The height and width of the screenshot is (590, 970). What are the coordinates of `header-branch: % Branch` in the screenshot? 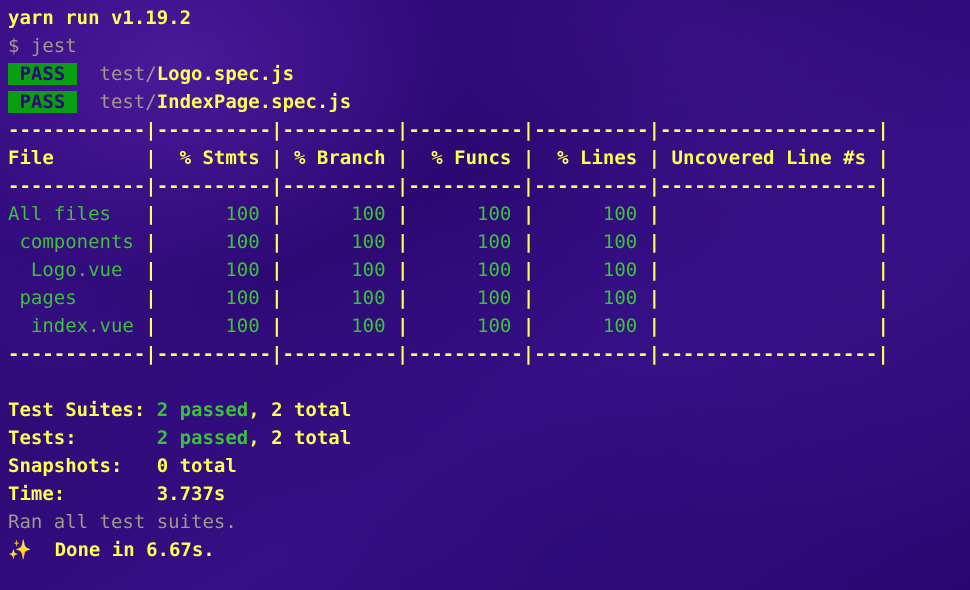 It's located at (339, 158).